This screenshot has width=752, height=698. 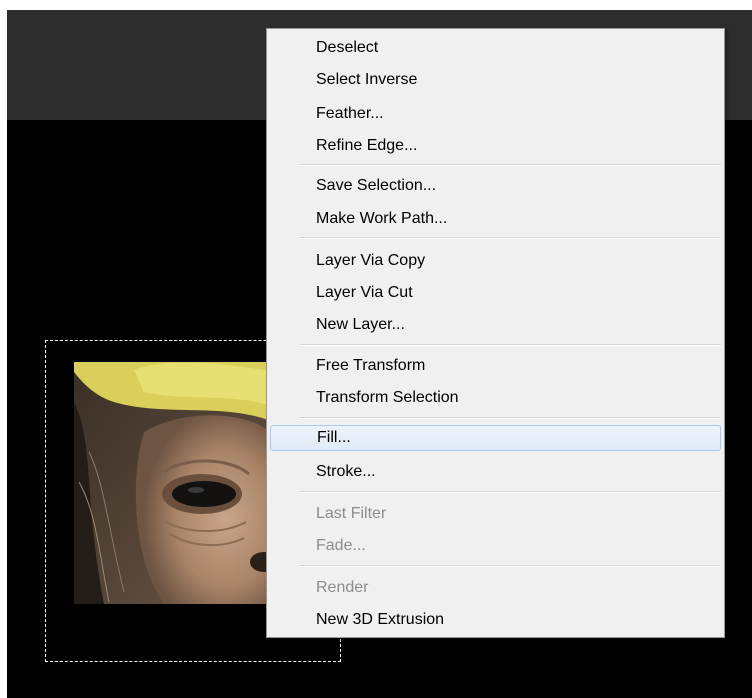 I want to click on menu-item-render: Render, so click(x=342, y=587).